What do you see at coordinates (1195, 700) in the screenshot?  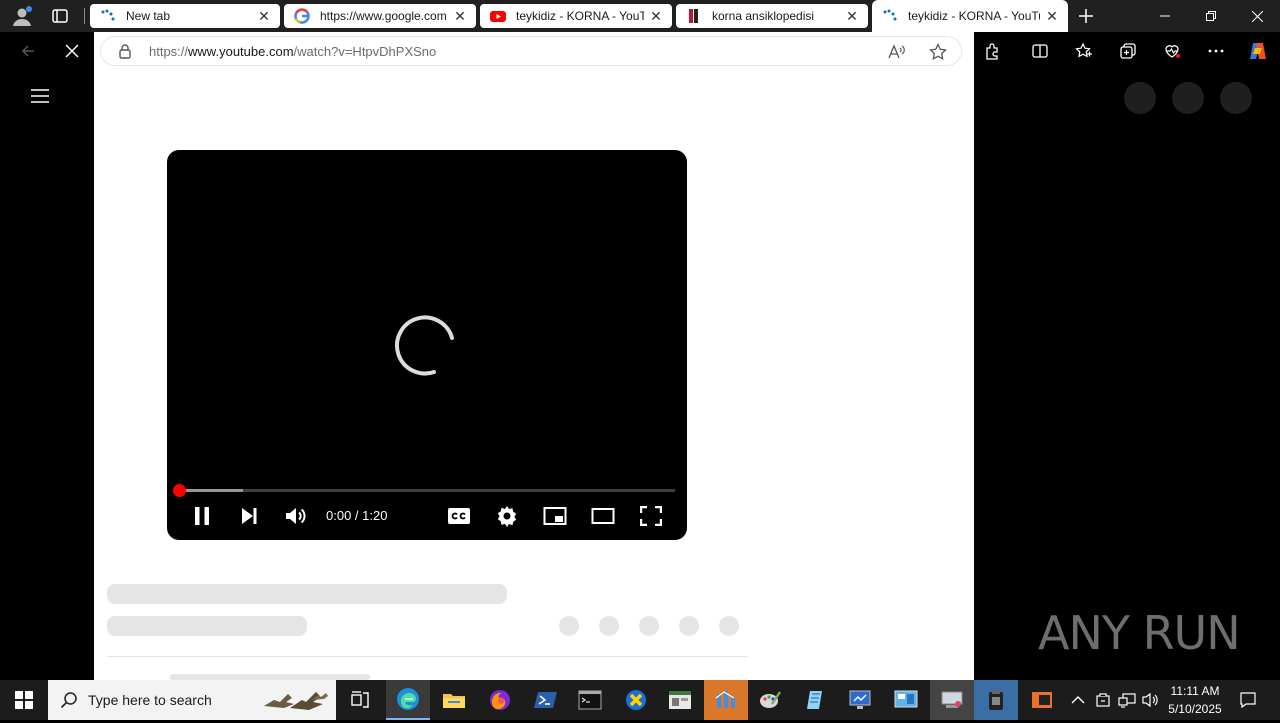 I see `system-clock: 11:11 AM 5/10/2025` at bounding box center [1195, 700].